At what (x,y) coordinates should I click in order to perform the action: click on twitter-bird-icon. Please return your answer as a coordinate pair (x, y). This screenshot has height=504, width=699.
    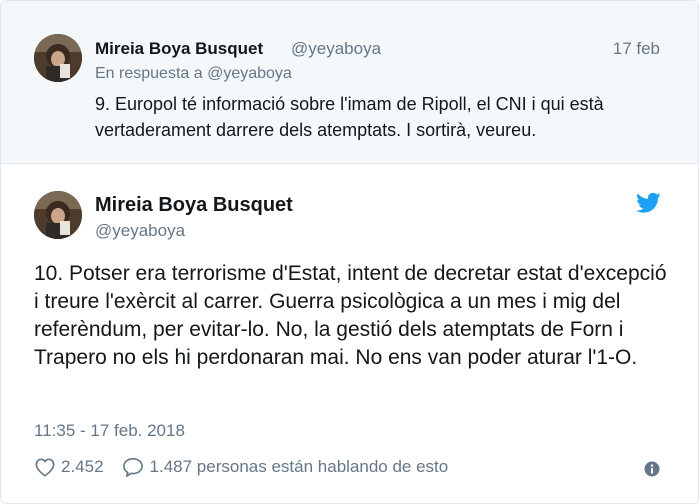
    Looking at the image, I should click on (648, 203).